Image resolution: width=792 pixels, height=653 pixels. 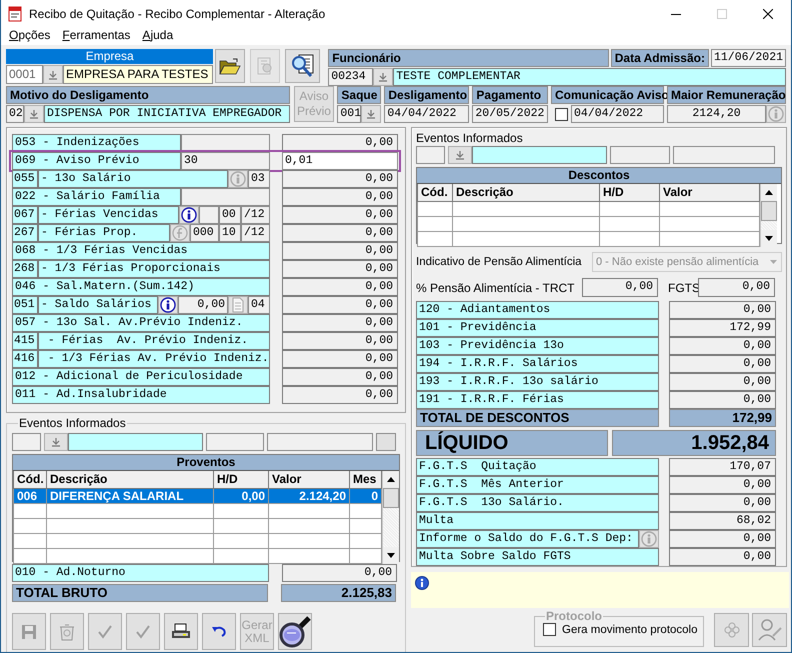 I want to click on text-field: 10, so click(x=230, y=233).